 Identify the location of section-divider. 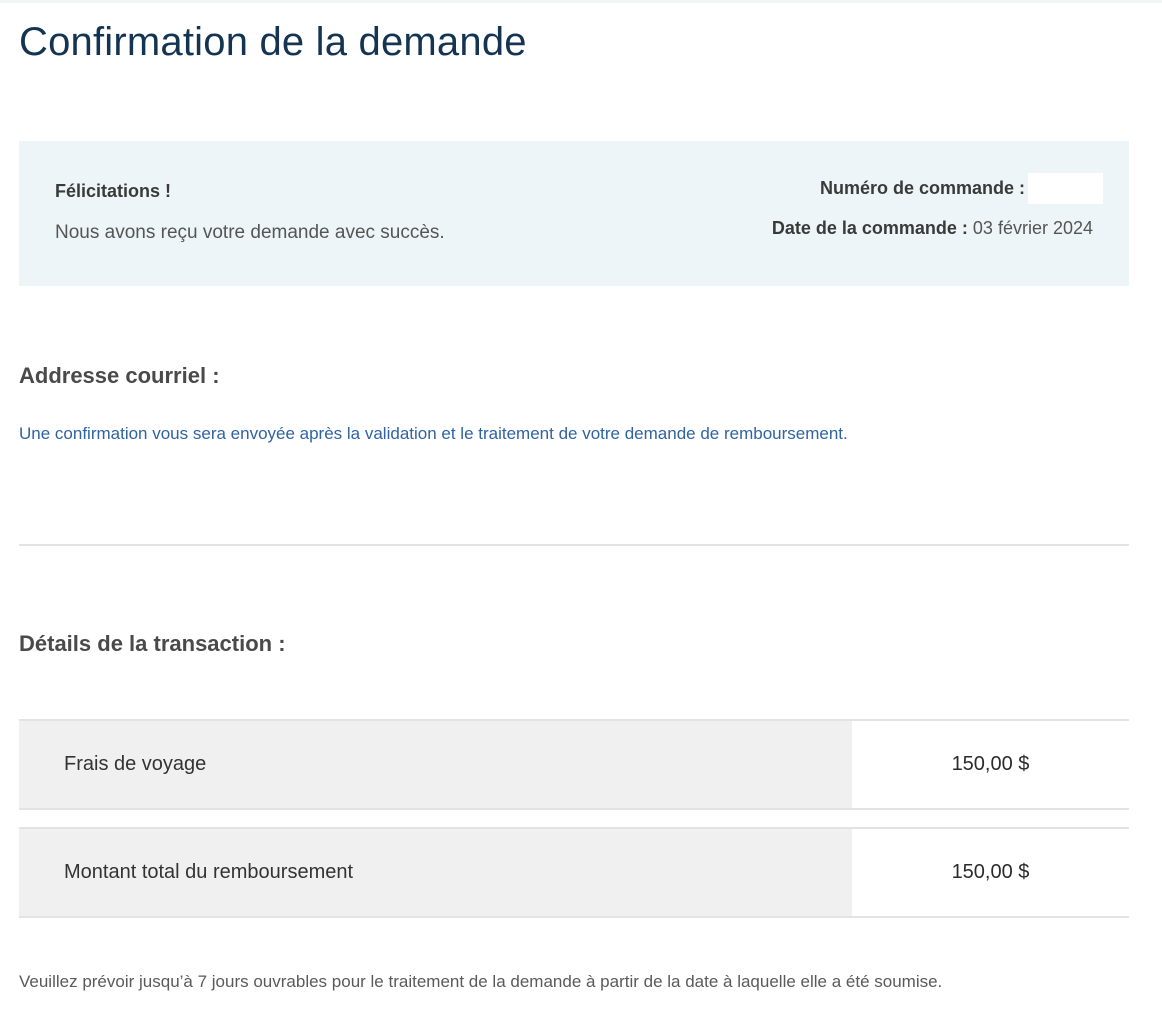
(574, 545).